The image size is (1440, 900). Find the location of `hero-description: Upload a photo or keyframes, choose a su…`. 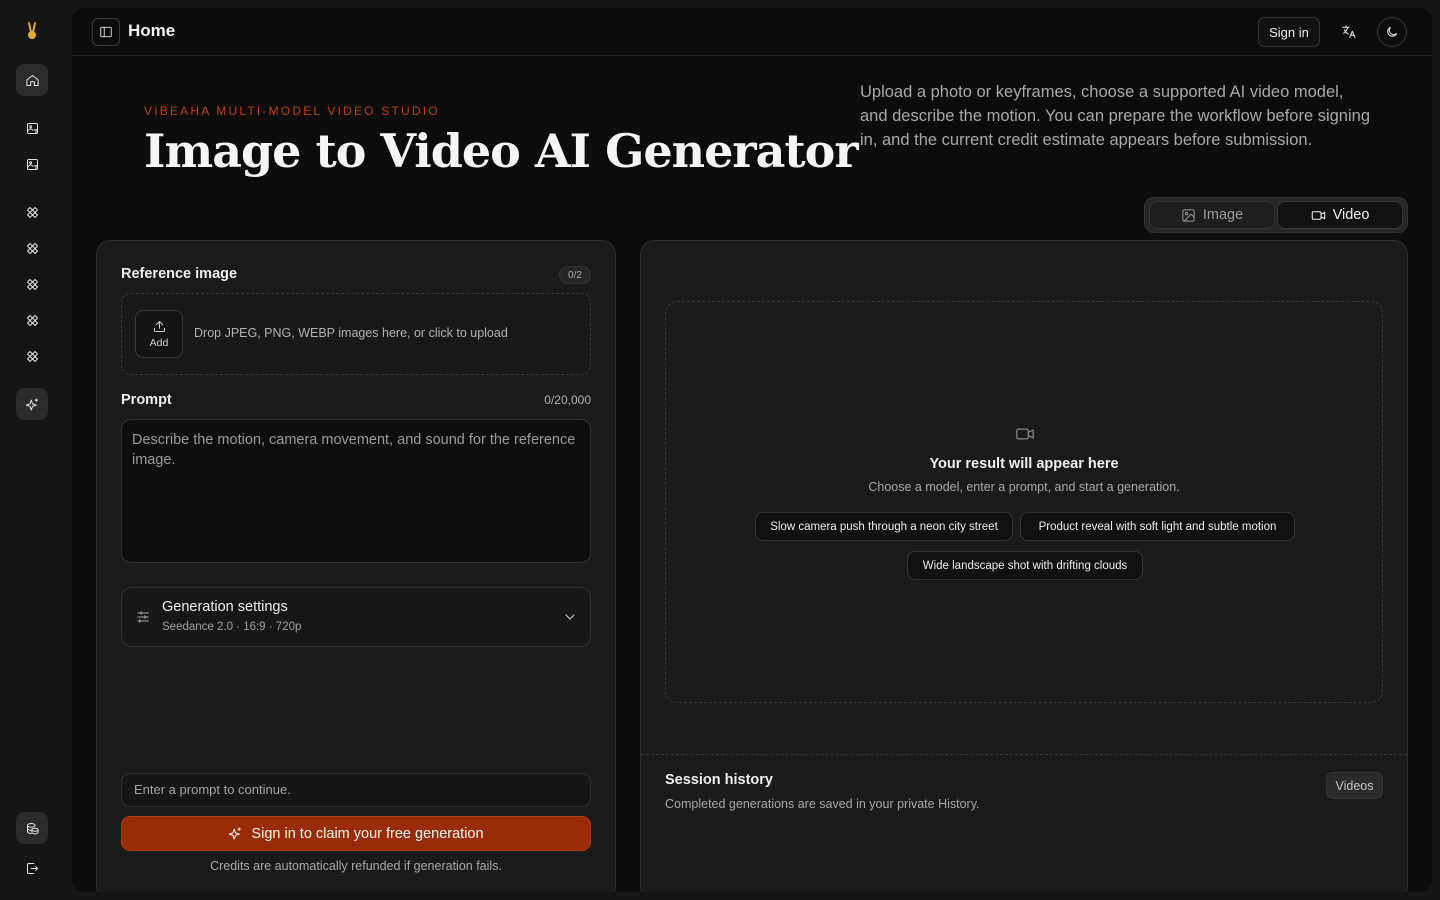

hero-description: Upload a photo or keyframes, choose a su… is located at coordinates (1115, 116).